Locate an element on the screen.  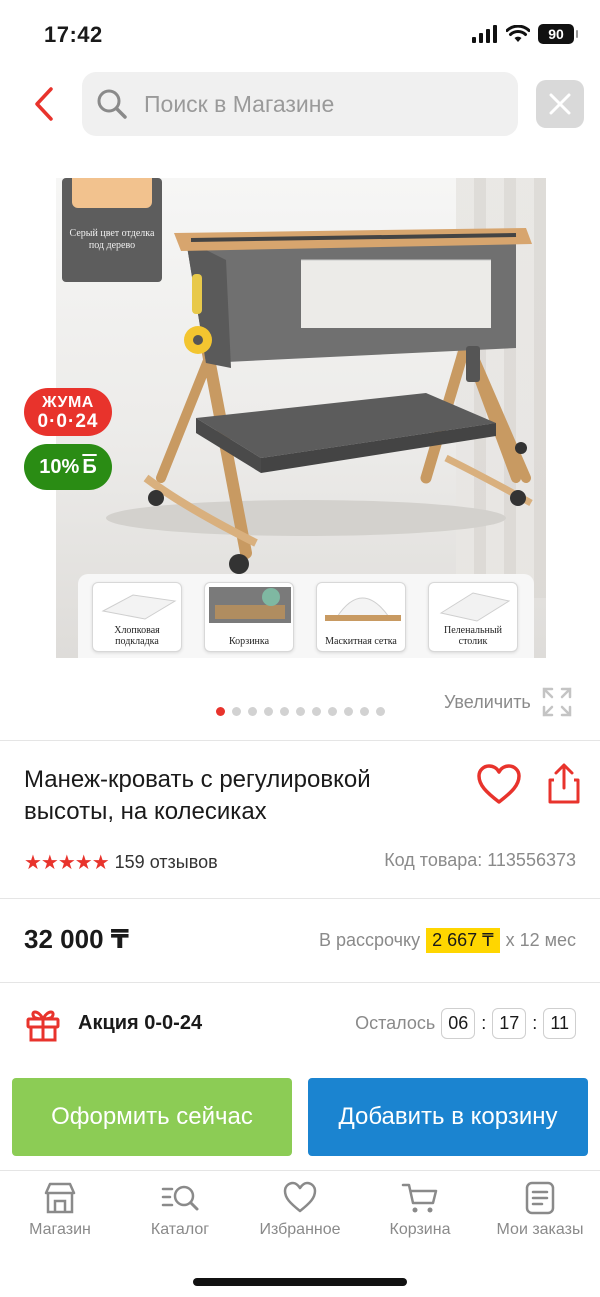
gift-icon is located at coordinates (43, 1026).